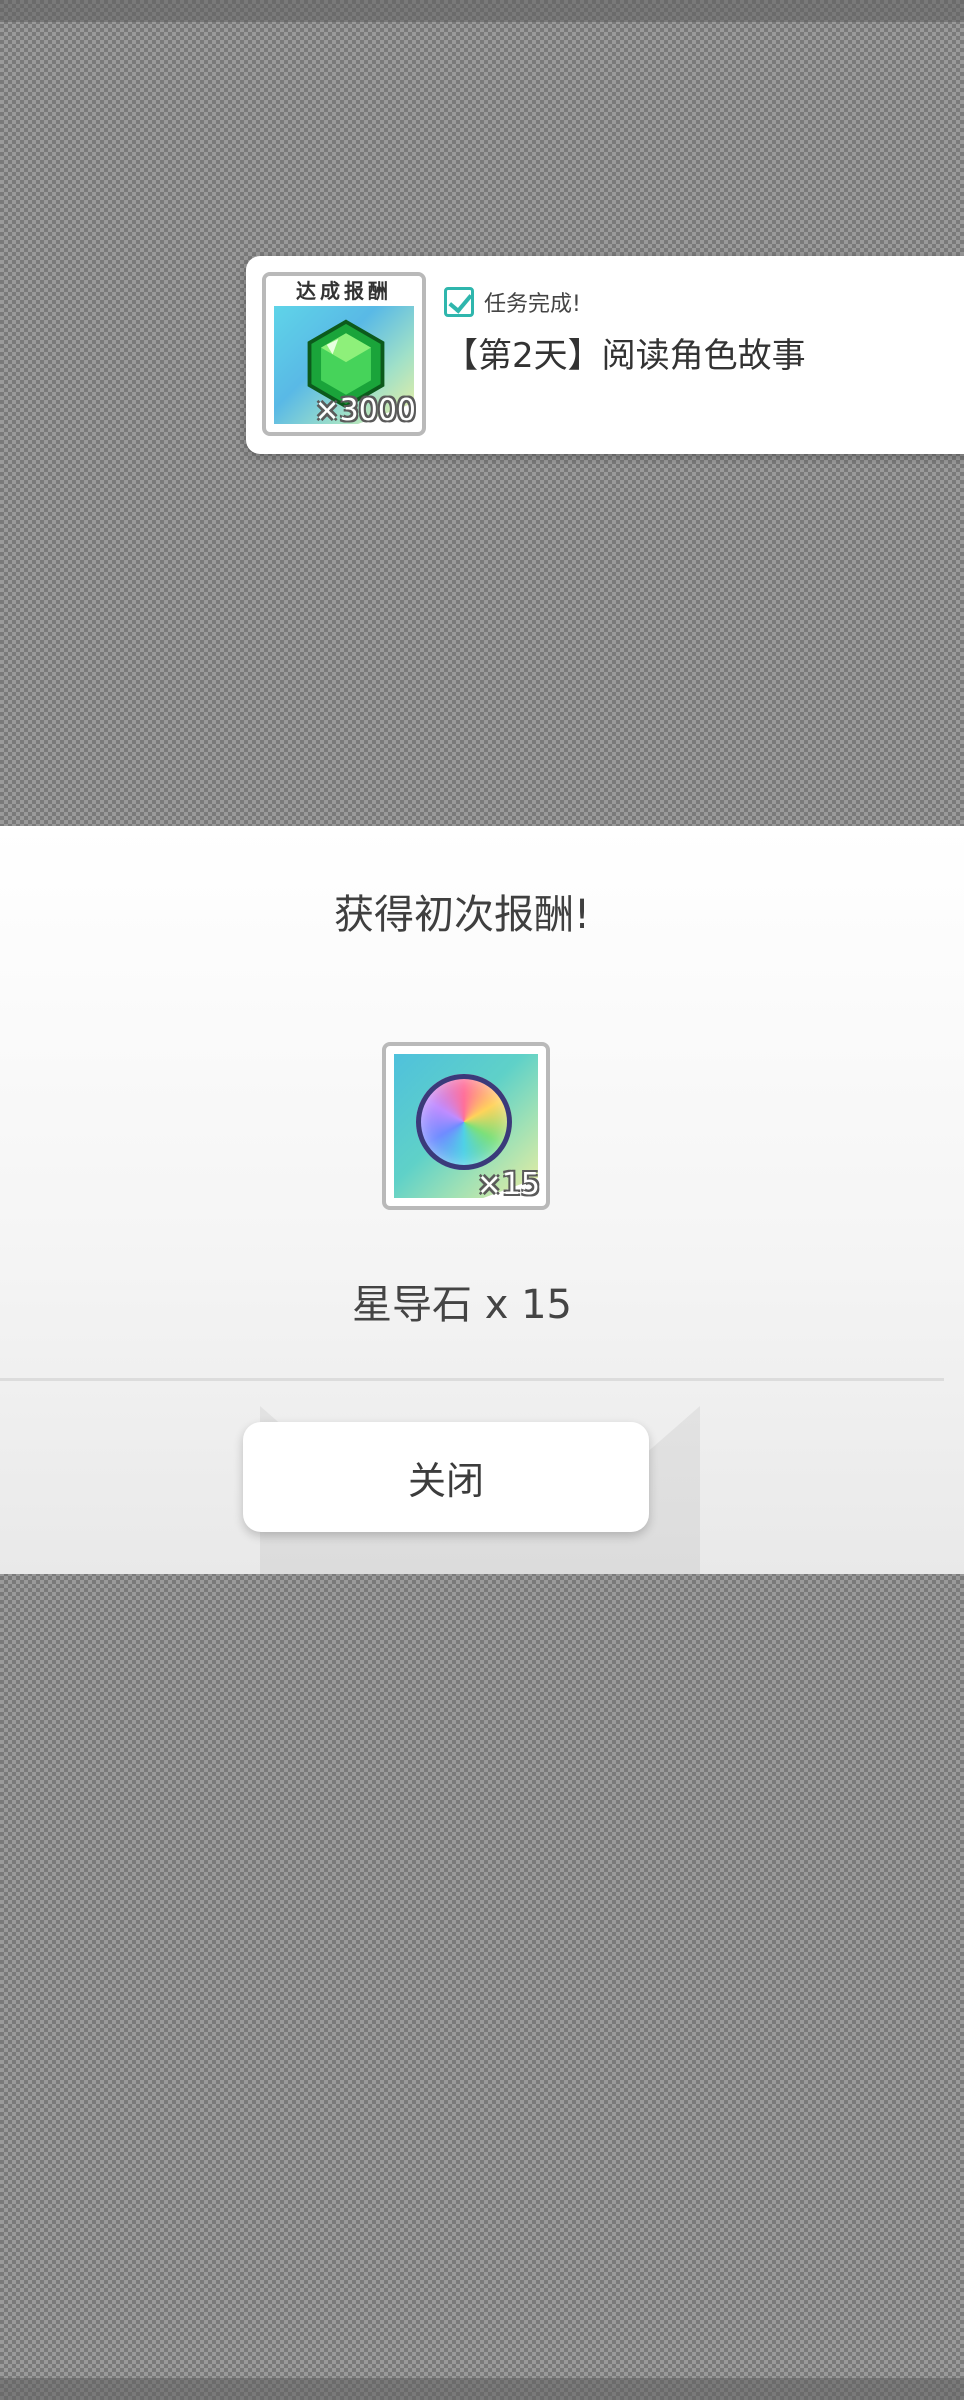 The image size is (964, 2400). I want to click on reward-name: 星导石 x 15, so click(462, 1305).